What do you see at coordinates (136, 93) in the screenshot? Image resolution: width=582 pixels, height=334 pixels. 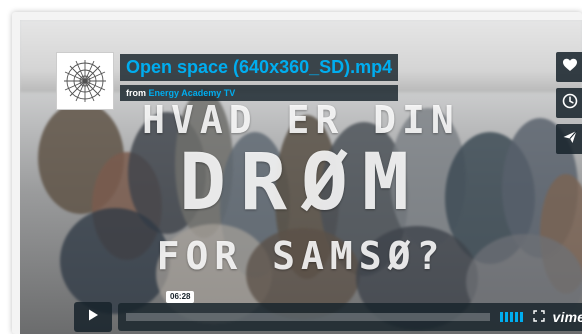 I see `from-label: from` at bounding box center [136, 93].